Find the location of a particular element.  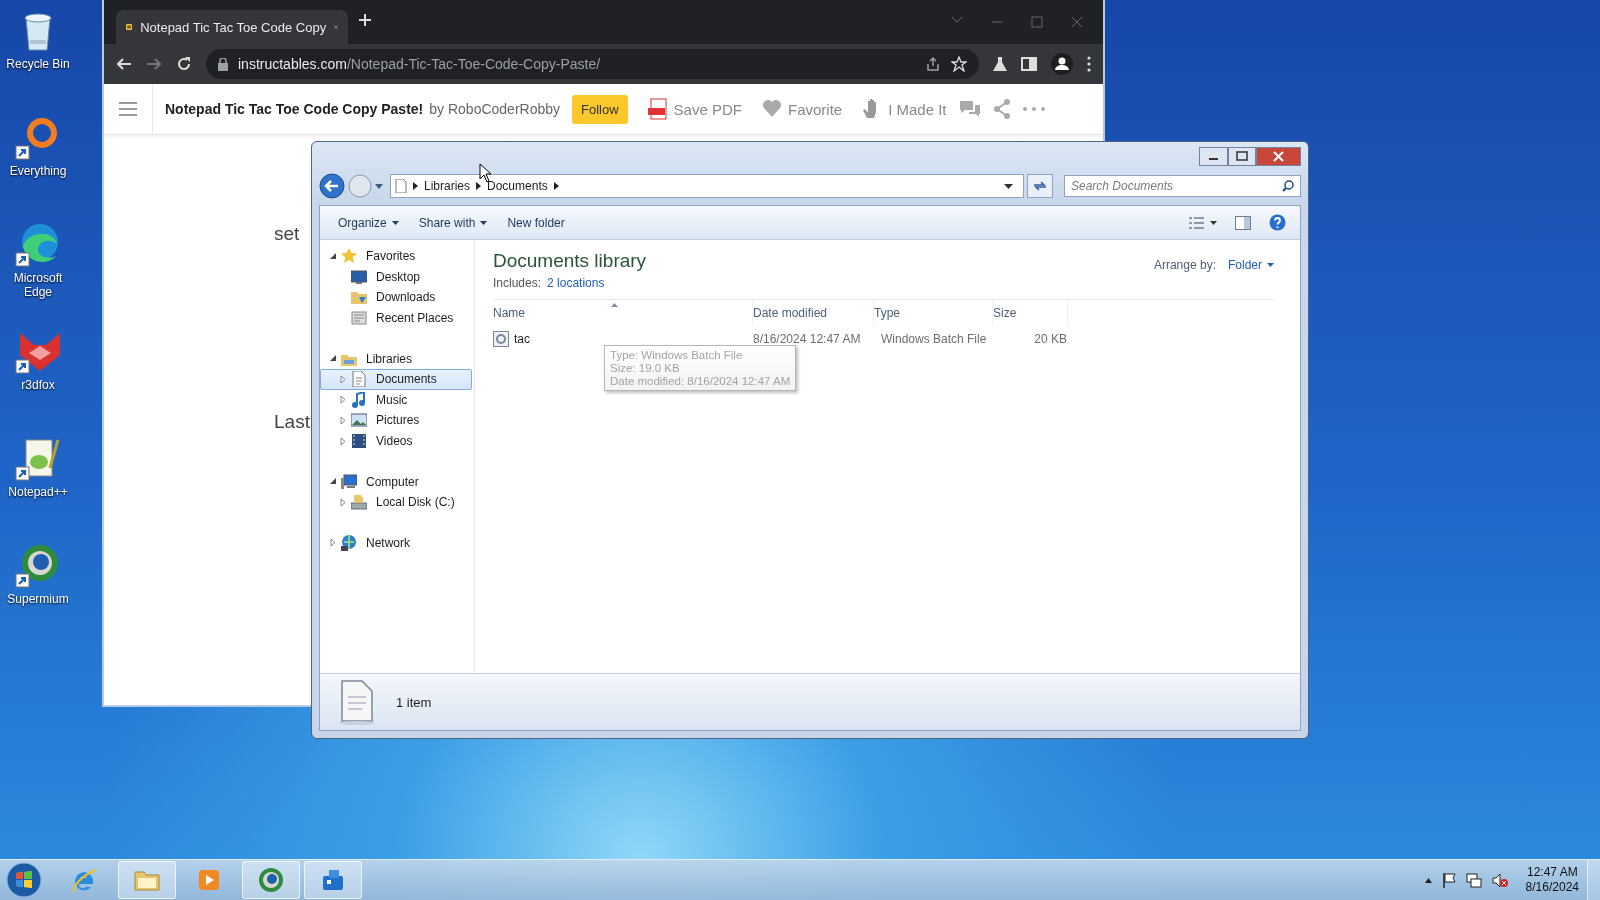

action-button: Favorite is located at coordinates (802, 109).